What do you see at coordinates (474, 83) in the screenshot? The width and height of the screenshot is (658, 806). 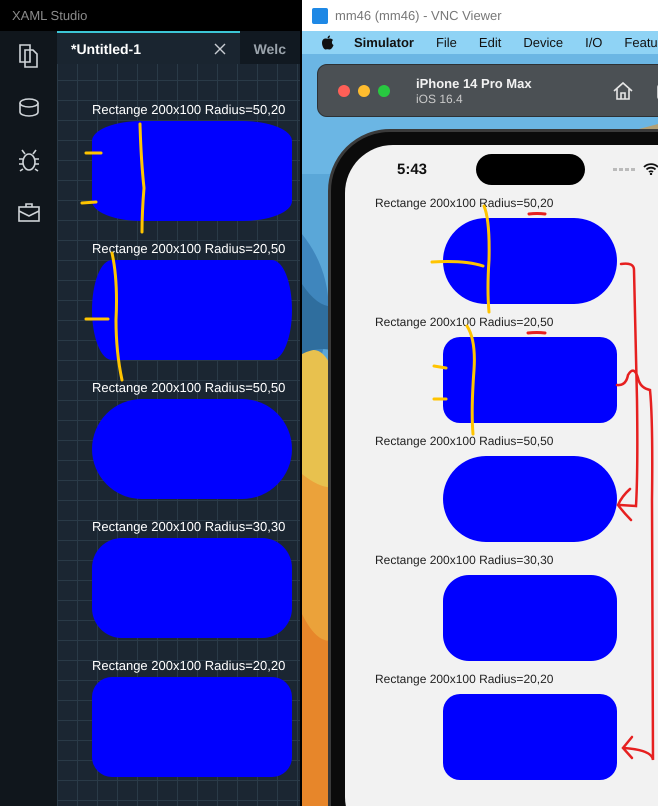 I see `device-name: iPhone 14 Pro Max` at bounding box center [474, 83].